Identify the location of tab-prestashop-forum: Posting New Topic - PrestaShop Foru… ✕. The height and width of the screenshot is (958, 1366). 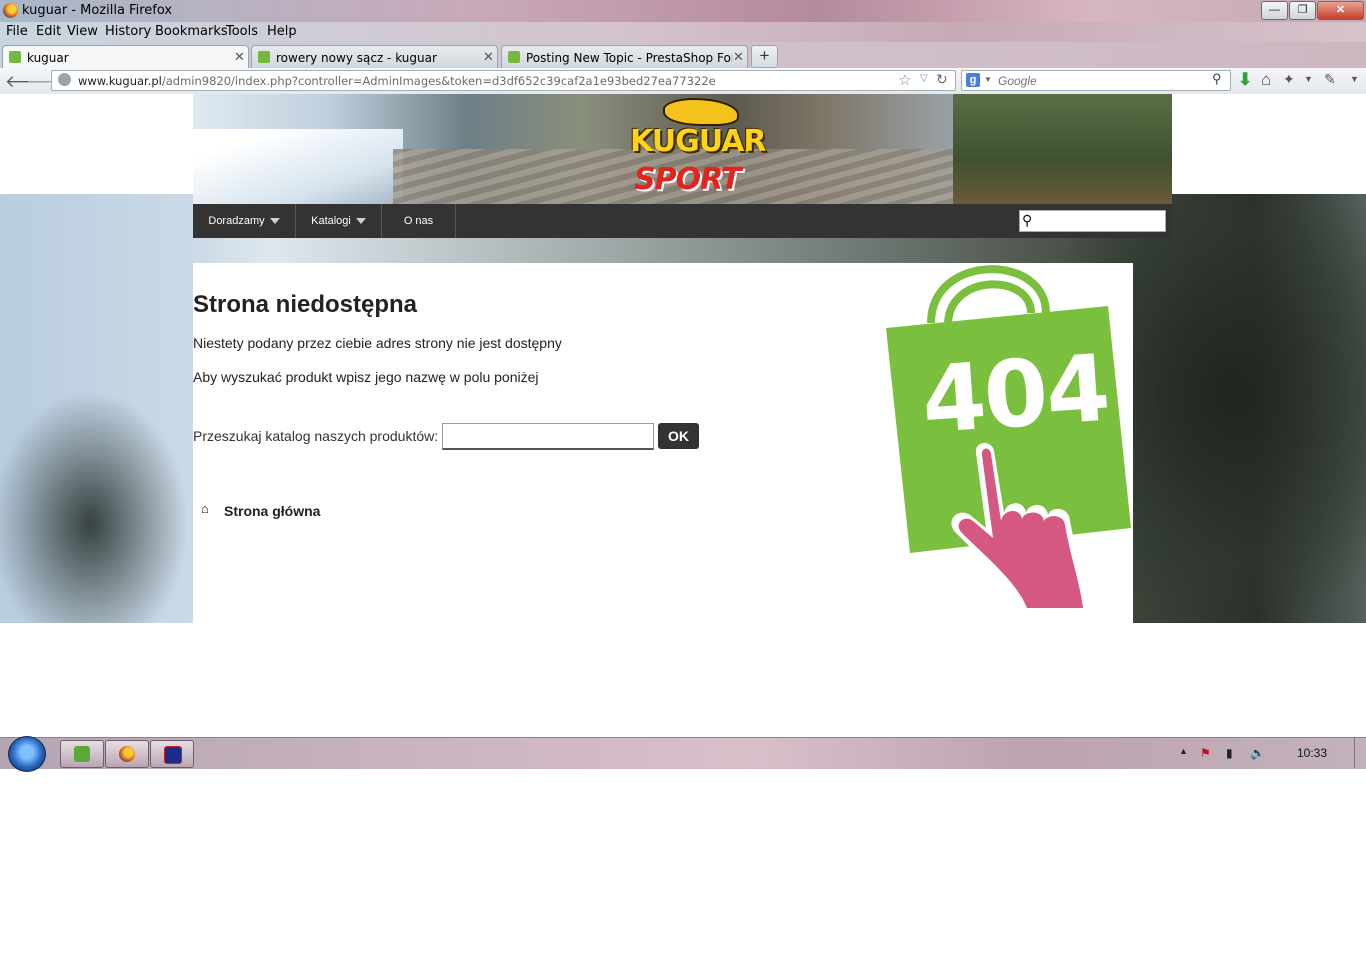
(624, 57).